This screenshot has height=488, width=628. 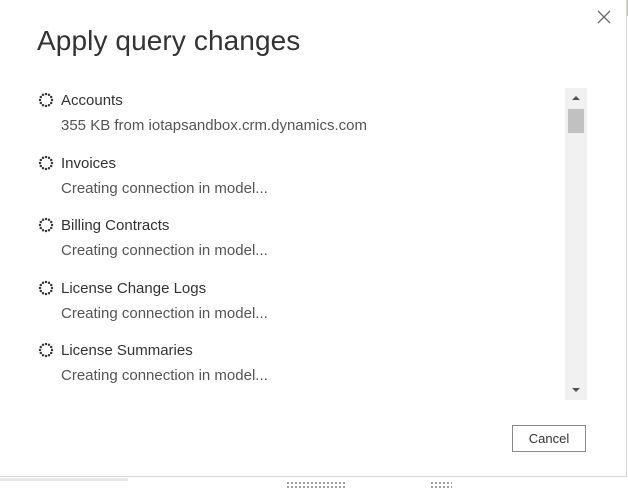 What do you see at coordinates (576, 244) in the screenshot?
I see `vertical-scrollbar` at bounding box center [576, 244].